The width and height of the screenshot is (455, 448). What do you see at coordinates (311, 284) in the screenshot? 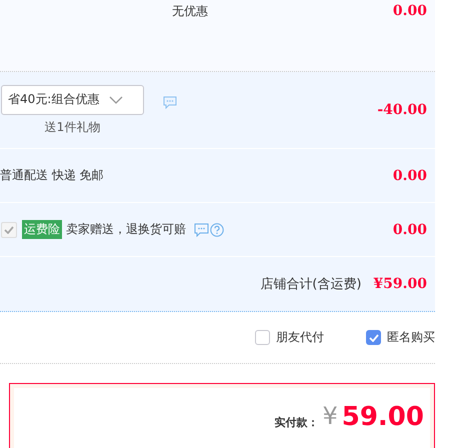
I see `store-total-label: 店铺合计(含运费)` at bounding box center [311, 284].